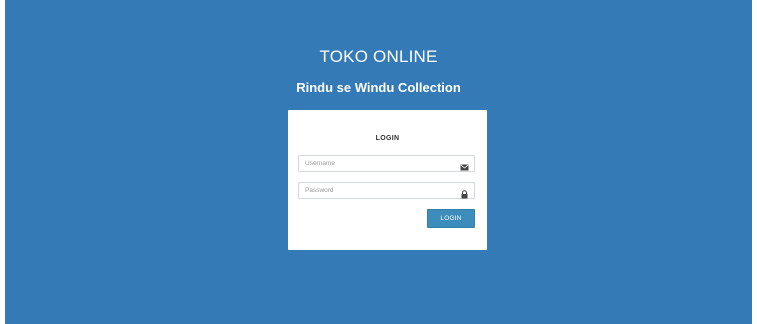 The width and height of the screenshot is (757, 324). Describe the element at coordinates (387, 180) in the screenshot. I see `login-box: LOGIN LOGIN` at that location.